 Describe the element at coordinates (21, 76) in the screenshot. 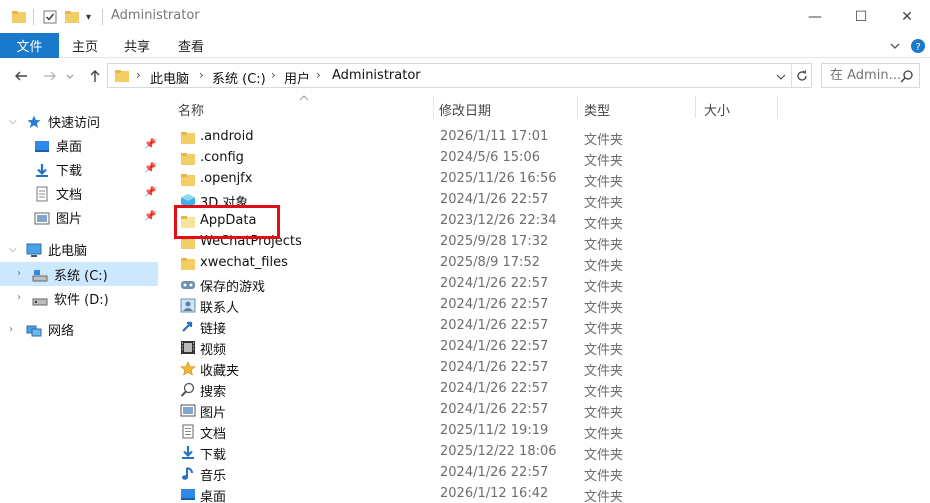

I see `back-button` at that location.